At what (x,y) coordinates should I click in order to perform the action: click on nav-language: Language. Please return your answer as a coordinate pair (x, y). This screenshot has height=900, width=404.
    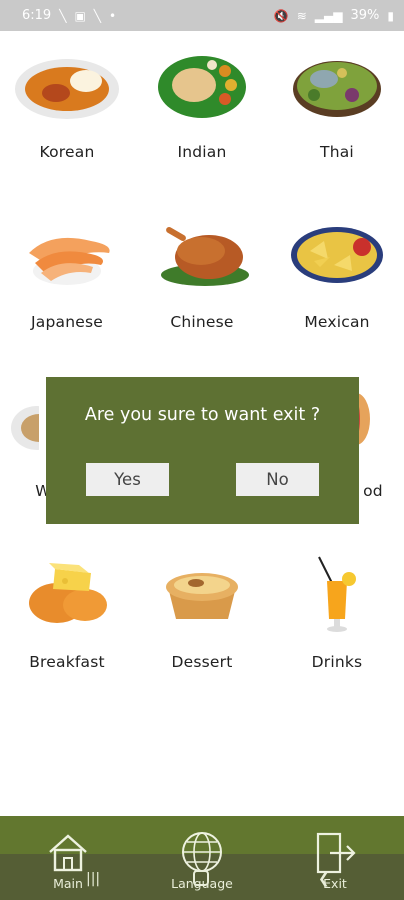
    Looking at the image, I should click on (202, 858).